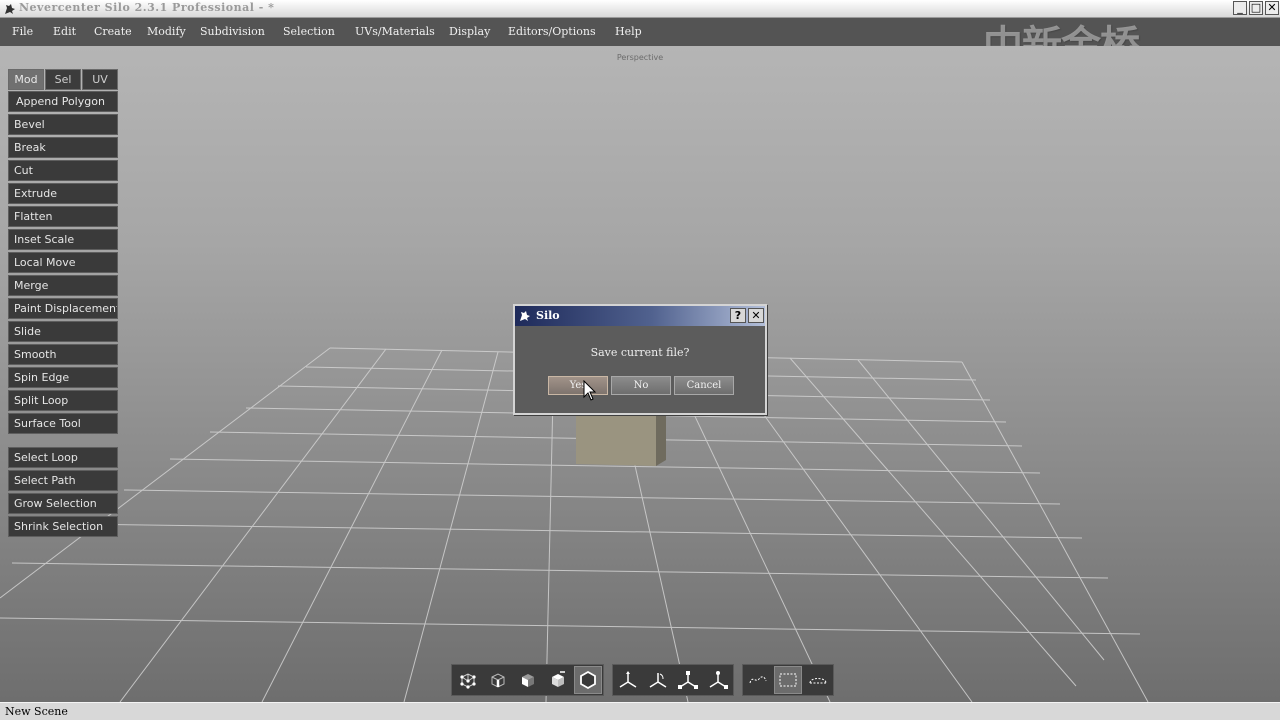  What do you see at coordinates (640, 711) in the screenshot?
I see `status-bar: New Scene` at bounding box center [640, 711].